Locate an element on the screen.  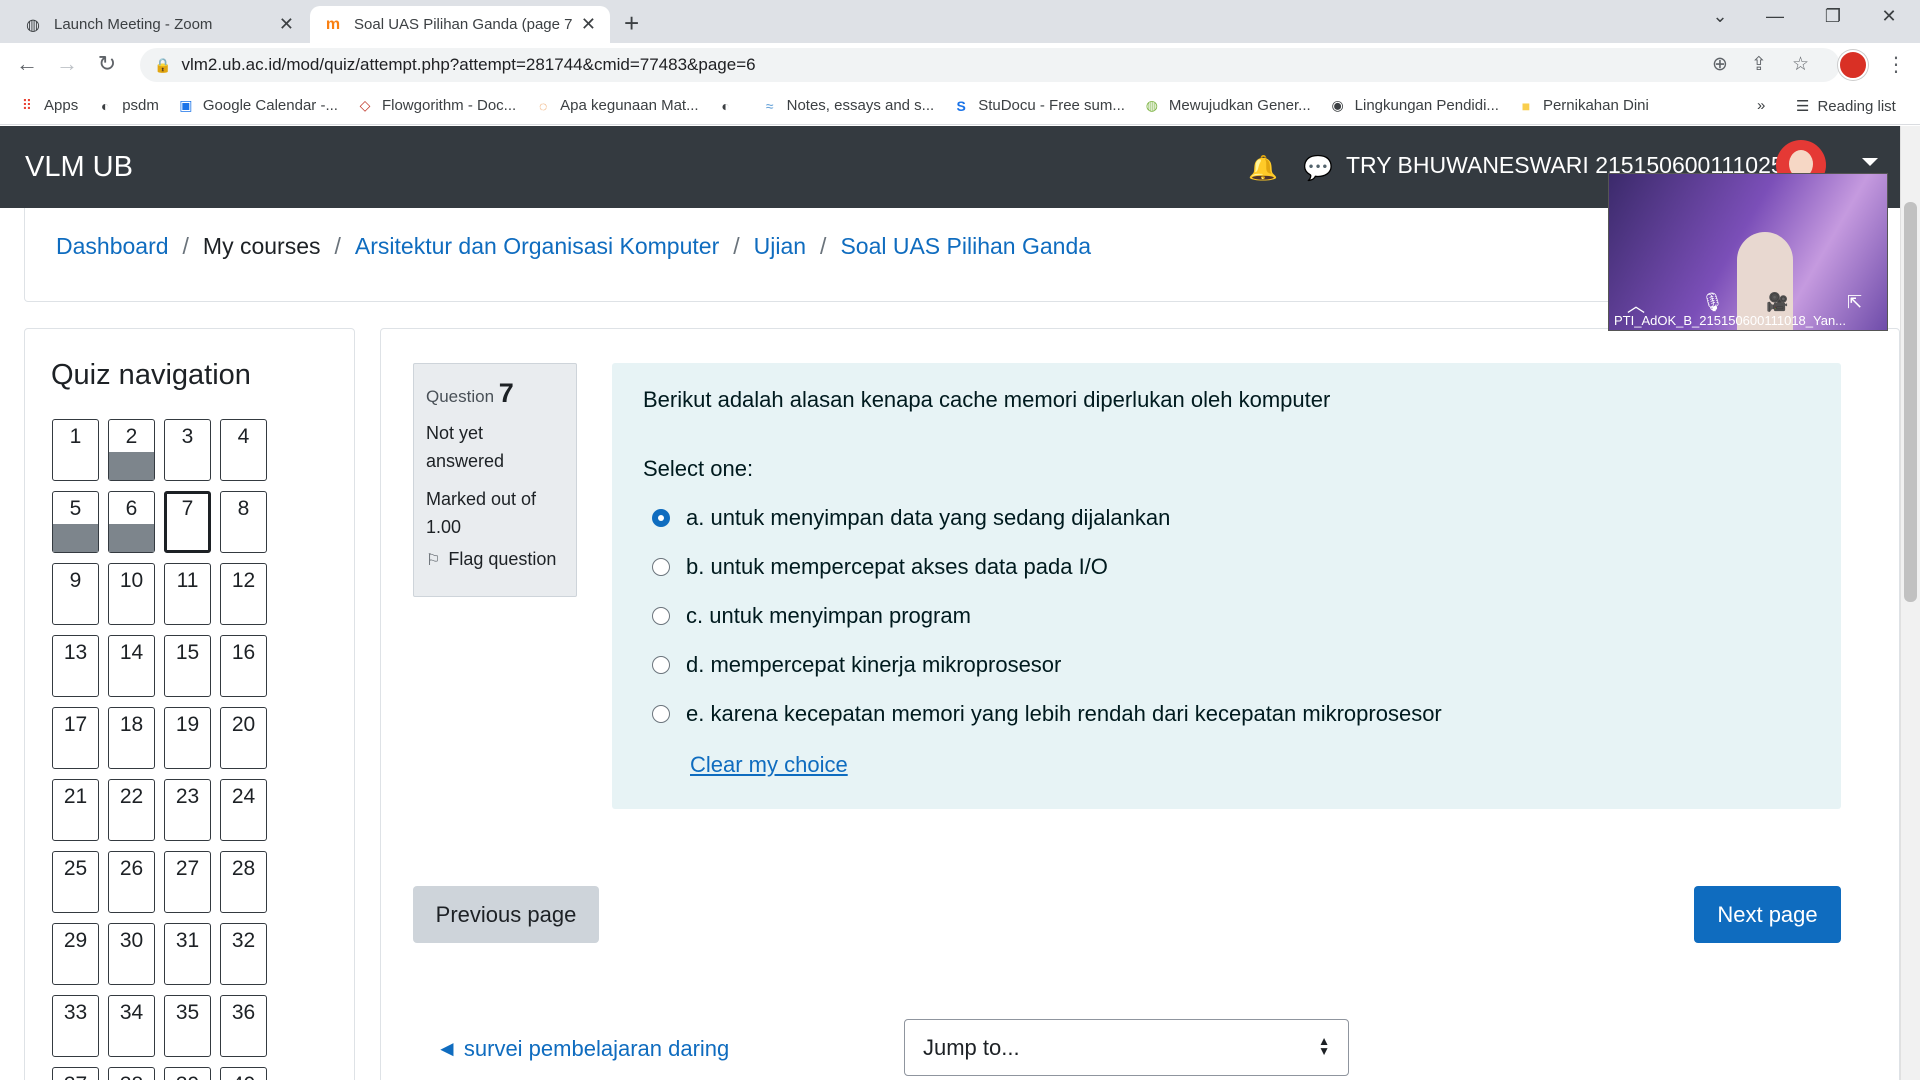
reading-list-button: ☰ Reading list is located at coordinates (1846, 106).